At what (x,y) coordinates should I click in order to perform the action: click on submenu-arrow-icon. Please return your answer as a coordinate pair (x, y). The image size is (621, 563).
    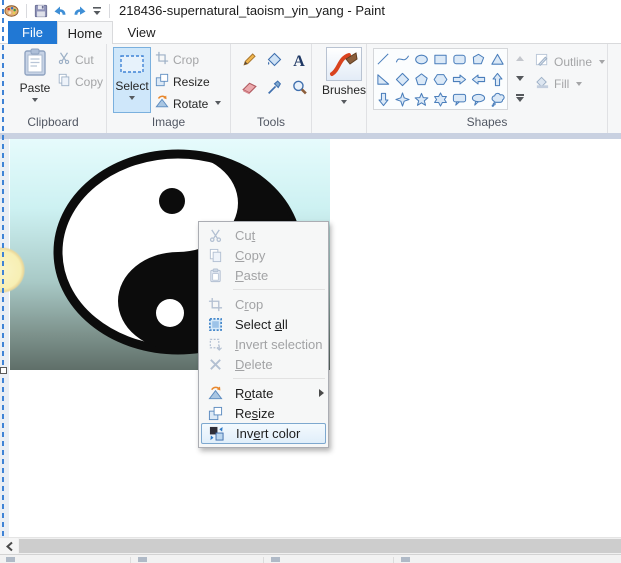
    Looking at the image, I should click on (321, 393).